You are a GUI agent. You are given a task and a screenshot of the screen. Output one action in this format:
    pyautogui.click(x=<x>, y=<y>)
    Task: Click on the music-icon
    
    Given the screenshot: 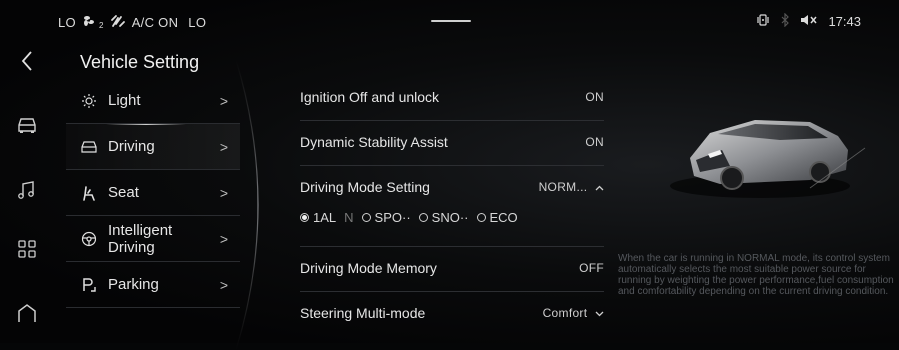 What is the action you would take?
    pyautogui.click(x=27, y=190)
    